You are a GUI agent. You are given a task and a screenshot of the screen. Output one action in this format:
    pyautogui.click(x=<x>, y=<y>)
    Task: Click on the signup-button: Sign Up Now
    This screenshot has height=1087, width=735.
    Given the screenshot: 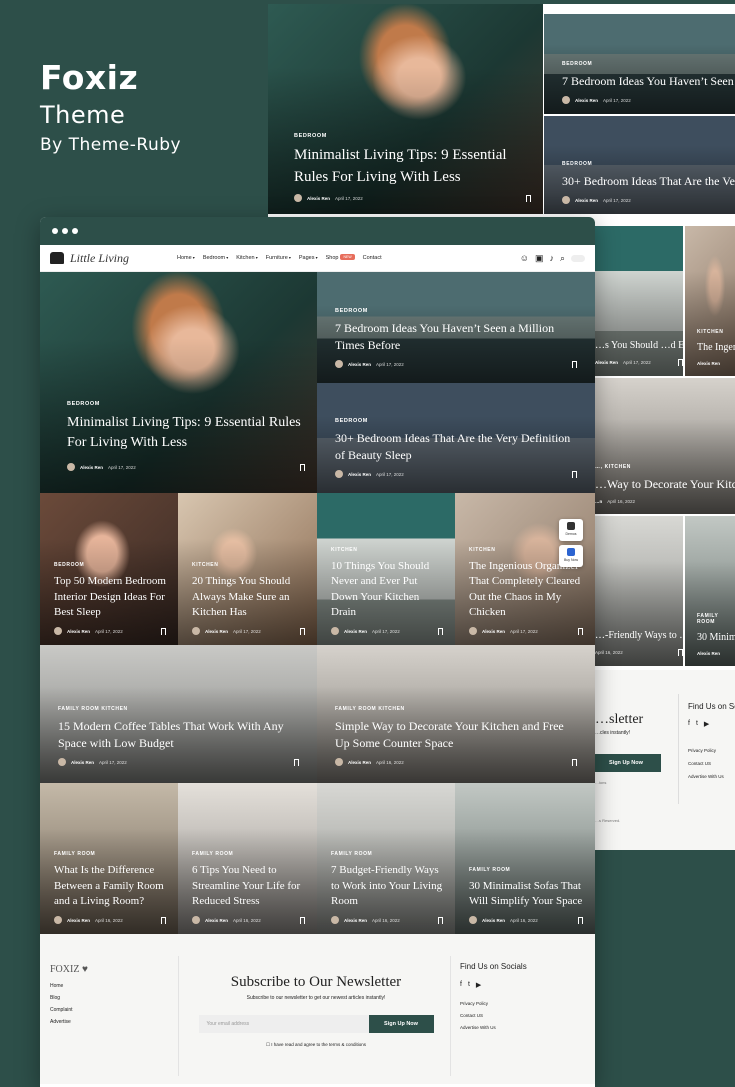 What is the action you would take?
    pyautogui.click(x=628, y=763)
    